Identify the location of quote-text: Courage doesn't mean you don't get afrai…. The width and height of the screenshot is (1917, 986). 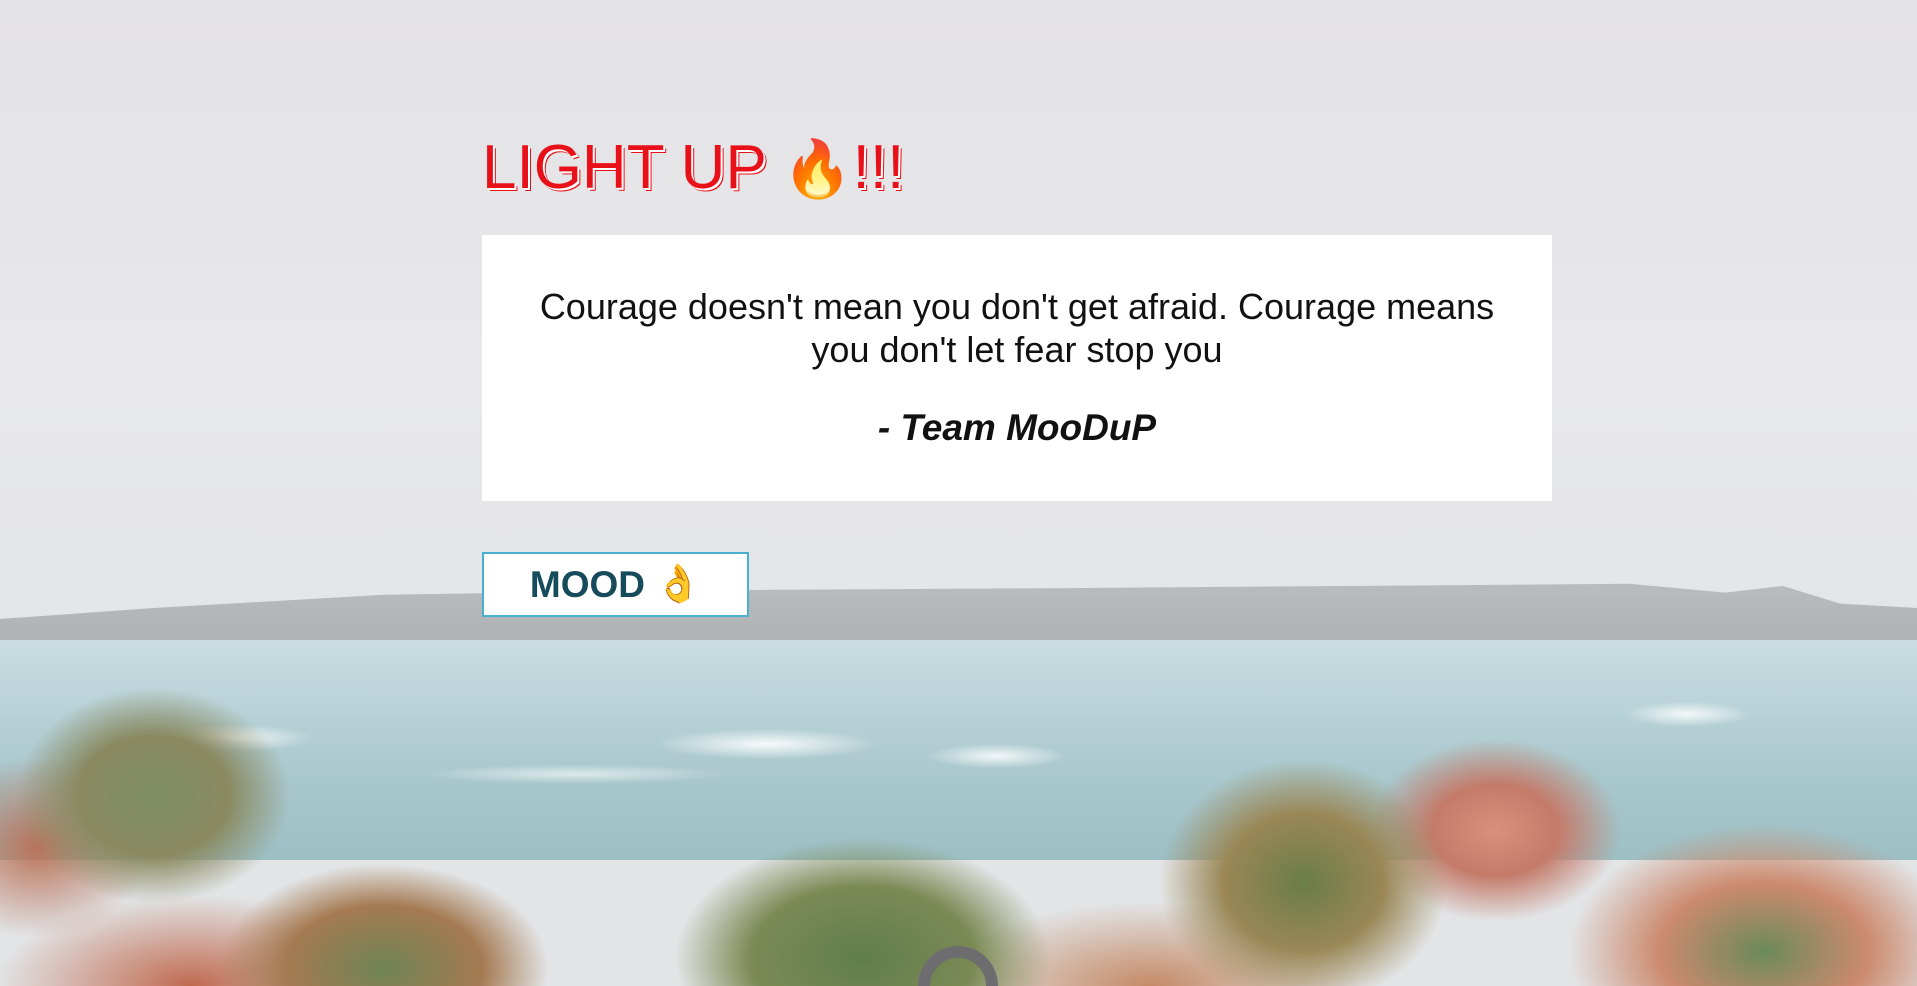
(1017, 328).